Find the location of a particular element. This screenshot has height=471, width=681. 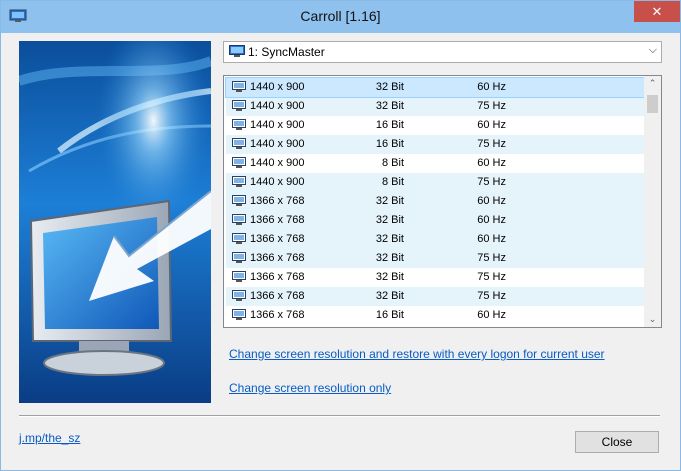

title-bar: Carroll [1.16] ✕ is located at coordinates (340, 17).